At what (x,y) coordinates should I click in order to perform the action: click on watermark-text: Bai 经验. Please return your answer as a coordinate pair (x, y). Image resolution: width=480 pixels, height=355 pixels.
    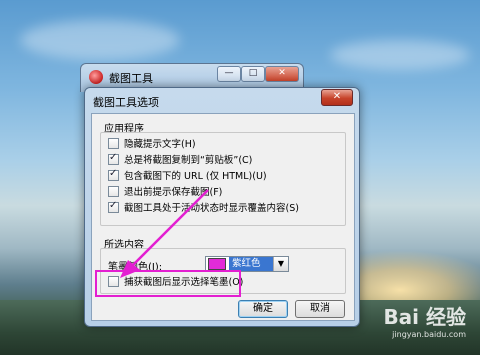
    Looking at the image, I should click on (424, 317).